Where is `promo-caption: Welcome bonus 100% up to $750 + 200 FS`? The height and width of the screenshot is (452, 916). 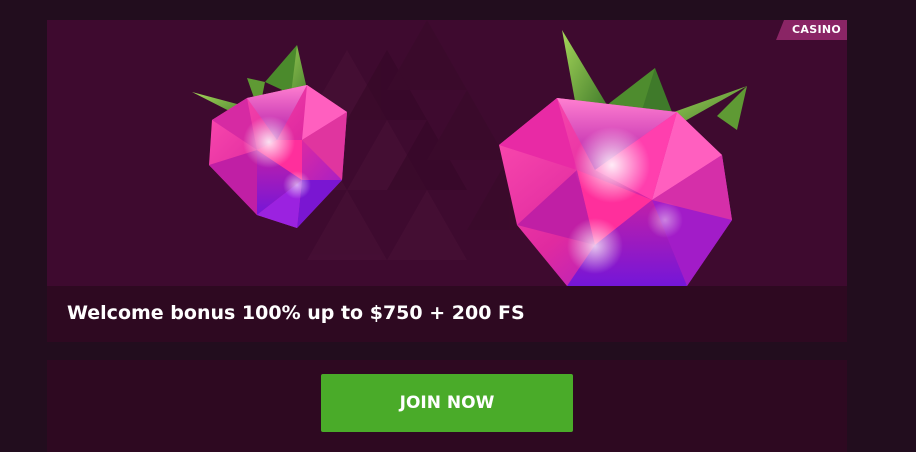 promo-caption: Welcome bonus 100% up to $750 + 200 FS is located at coordinates (447, 314).